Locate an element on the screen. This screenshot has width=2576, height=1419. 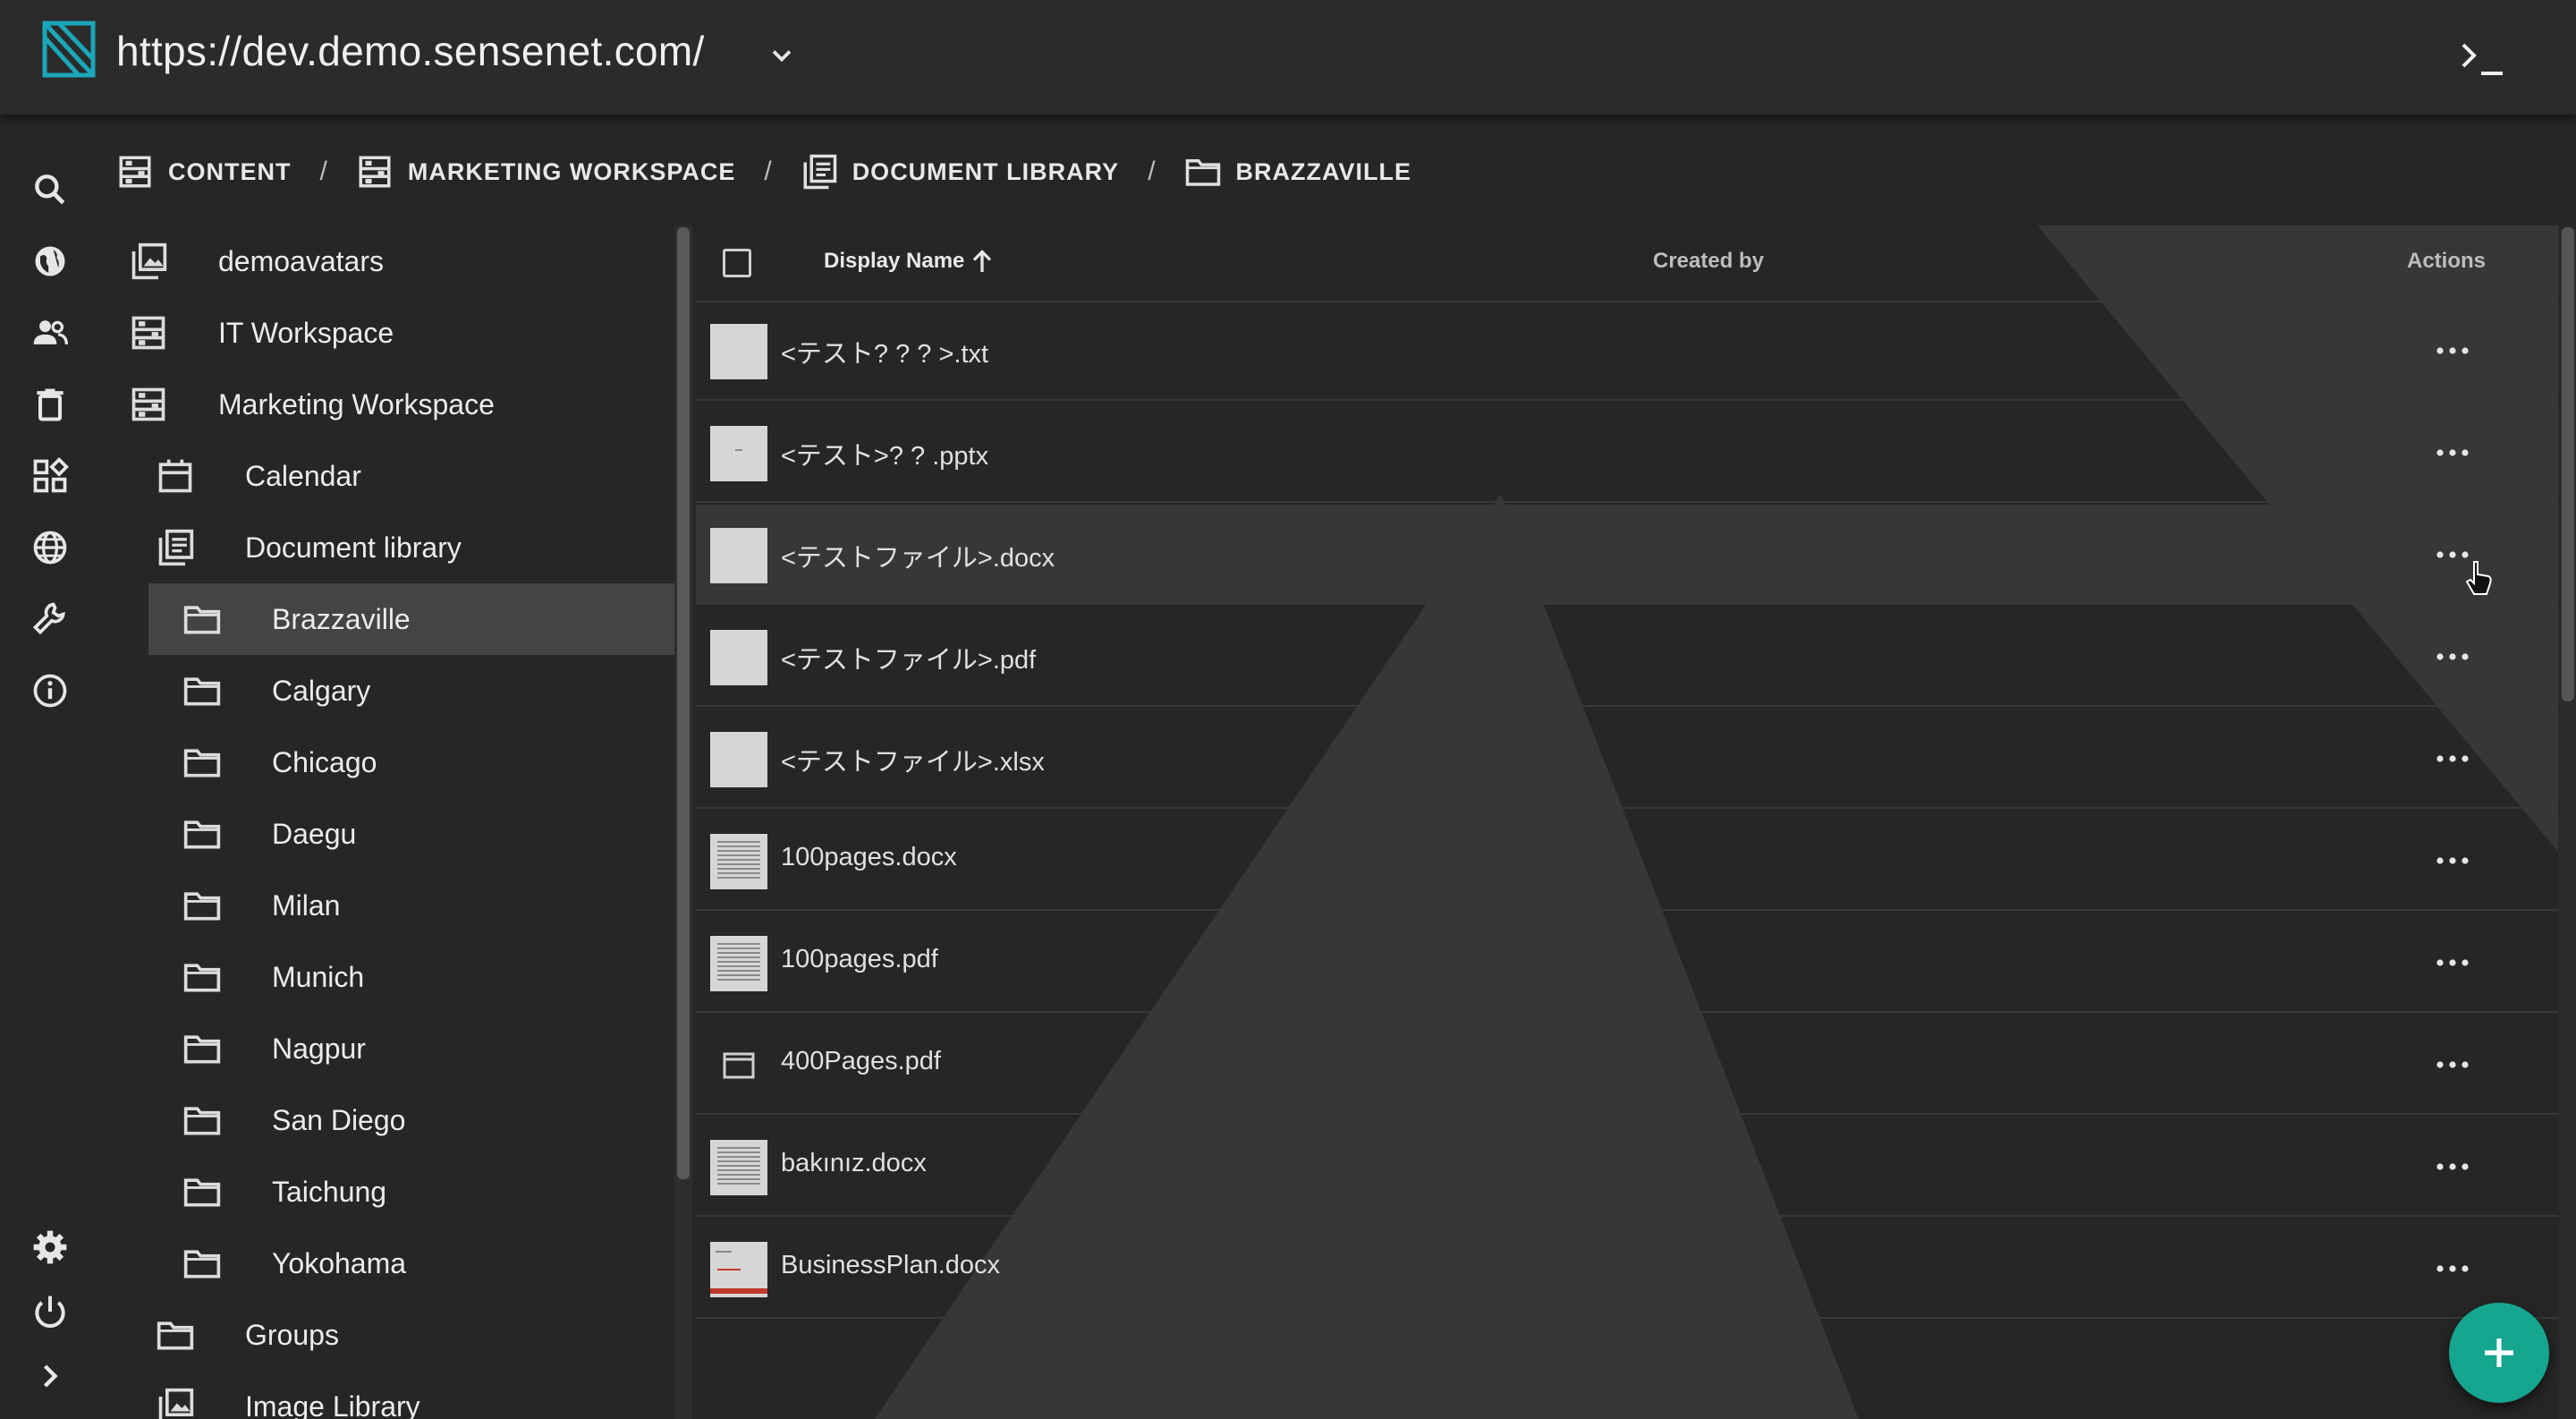
sort-ascending-icon is located at coordinates (982, 261).